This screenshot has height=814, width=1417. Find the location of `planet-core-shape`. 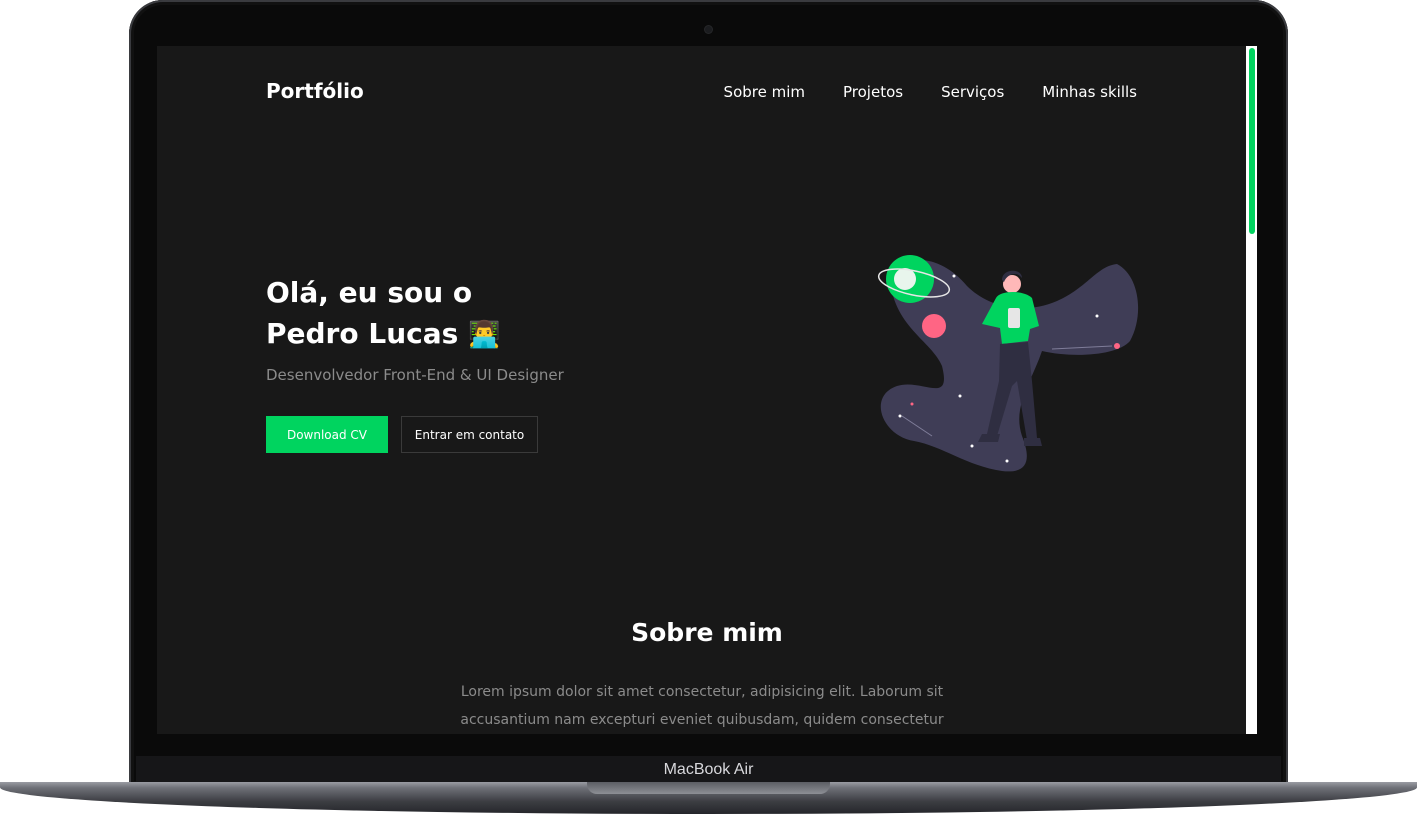

planet-core-shape is located at coordinates (905, 279).